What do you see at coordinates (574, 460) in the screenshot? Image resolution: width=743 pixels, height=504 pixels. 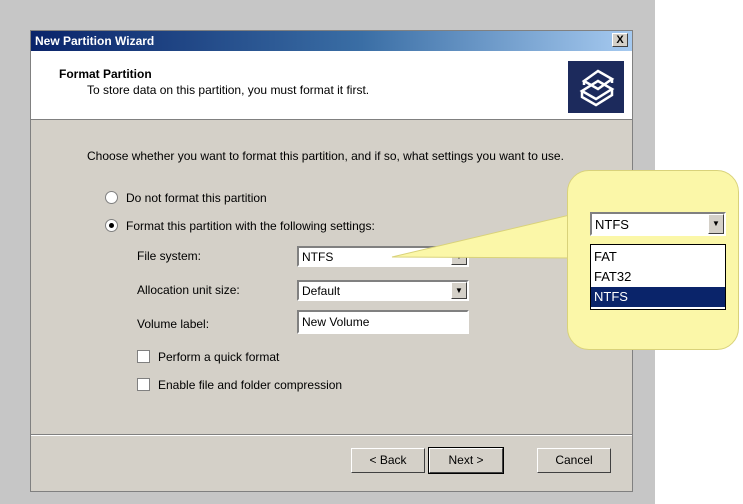 I see `cancel-button: Cancel` at bounding box center [574, 460].